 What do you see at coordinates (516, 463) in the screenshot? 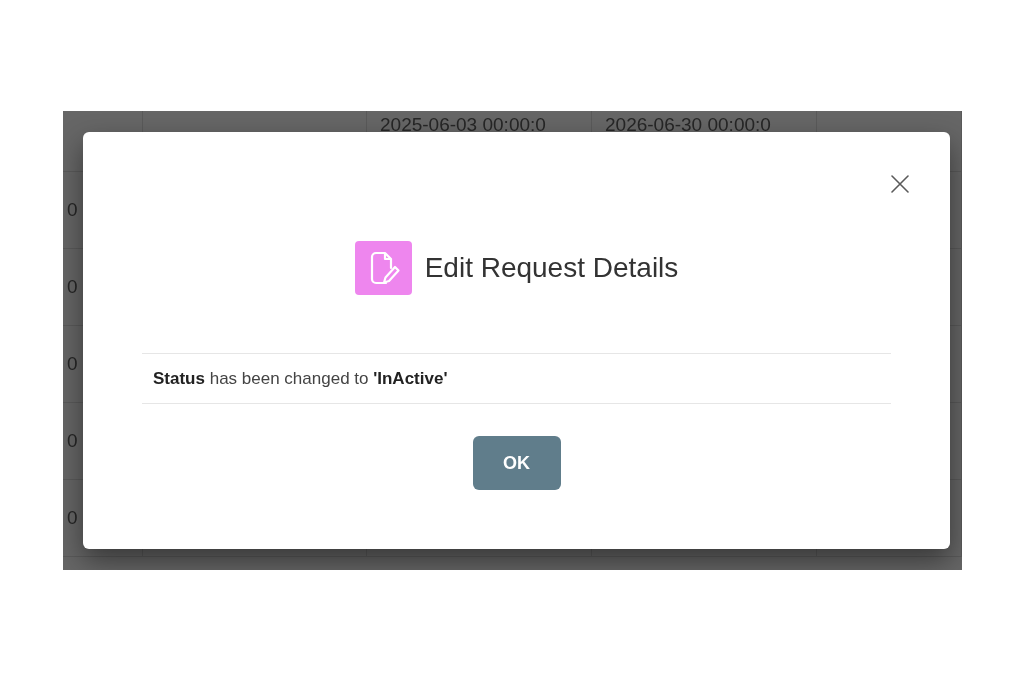
I see `ok-button: OK` at bounding box center [516, 463].